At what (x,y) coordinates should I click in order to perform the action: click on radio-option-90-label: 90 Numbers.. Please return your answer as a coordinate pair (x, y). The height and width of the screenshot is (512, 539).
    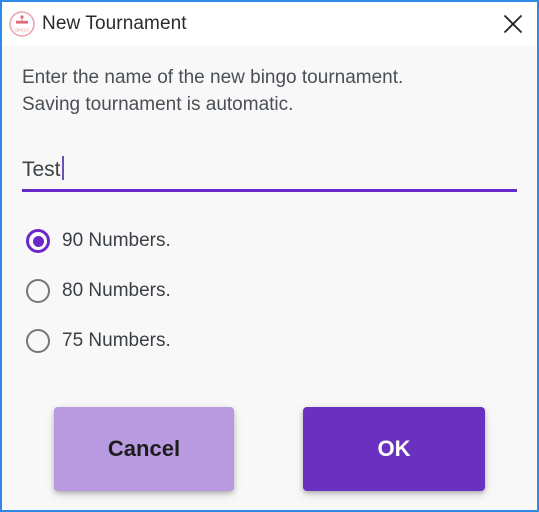
    Looking at the image, I should click on (116, 240).